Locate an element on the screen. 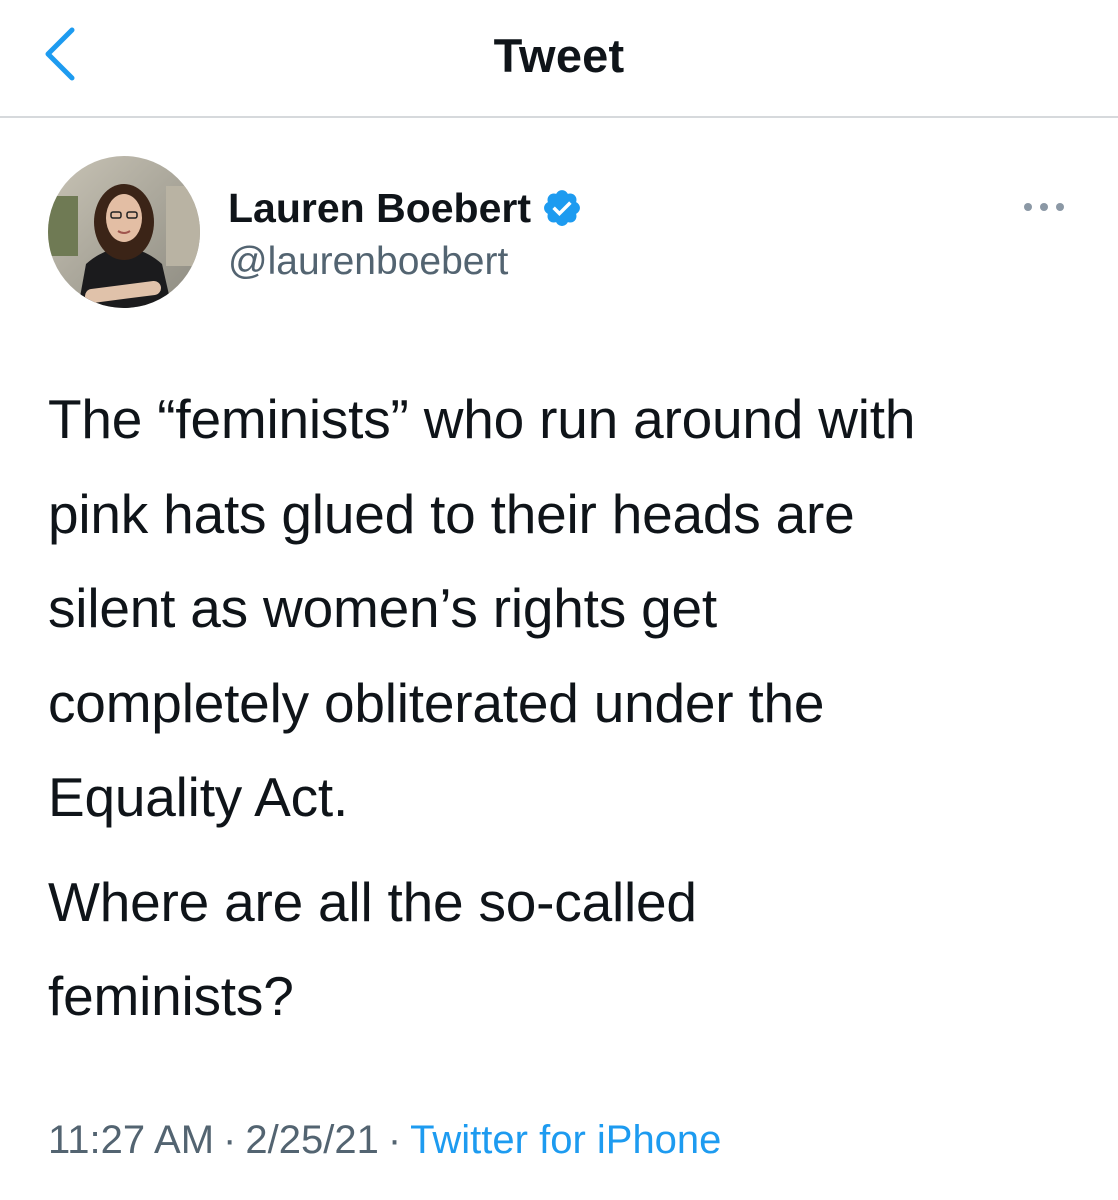  author-name-line: Lauren Boebert is located at coordinates (405, 208).